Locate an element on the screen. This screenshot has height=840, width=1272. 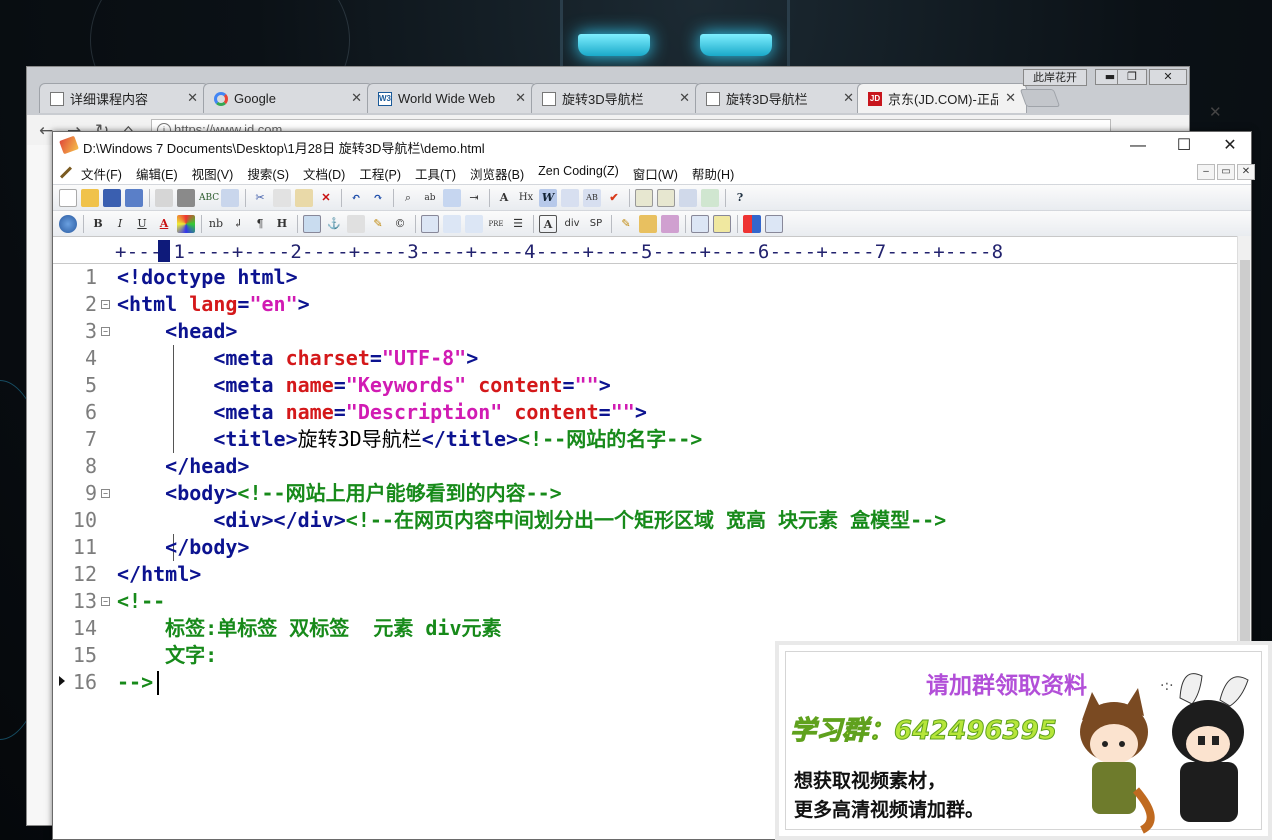
line-break-icon: ↲ is located at coordinates (238, 224).